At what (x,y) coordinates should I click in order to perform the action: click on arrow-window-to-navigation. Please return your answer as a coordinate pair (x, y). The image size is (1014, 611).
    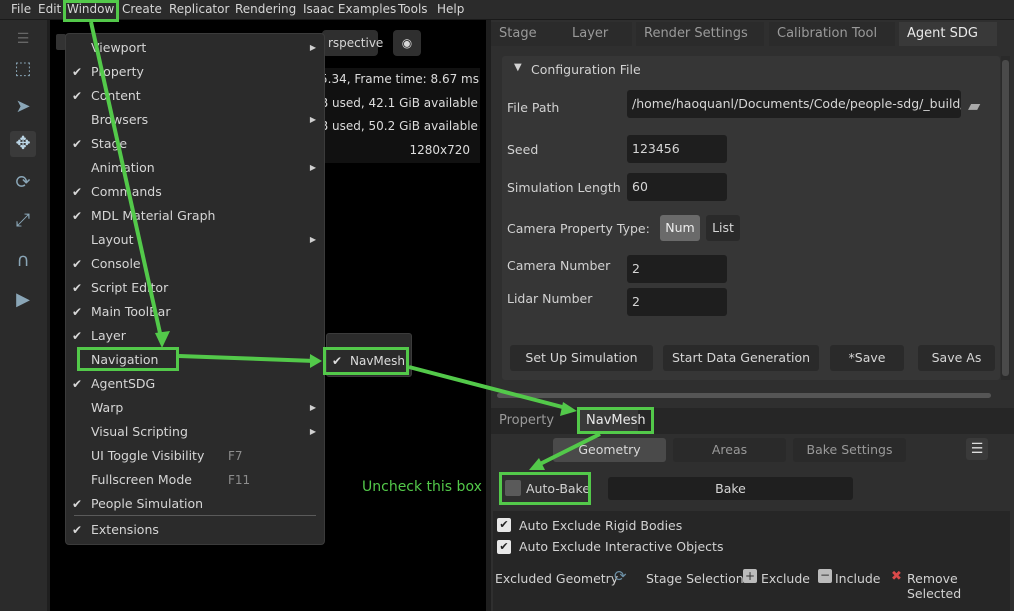
    Looking at the image, I should click on (126, 182).